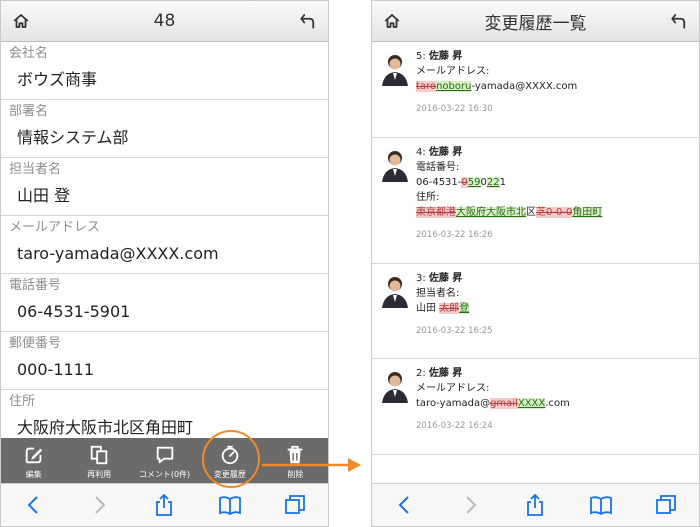 This screenshot has width=700, height=527. I want to click on entry-timestamp: 2016-03-22 16:26, so click(454, 235).